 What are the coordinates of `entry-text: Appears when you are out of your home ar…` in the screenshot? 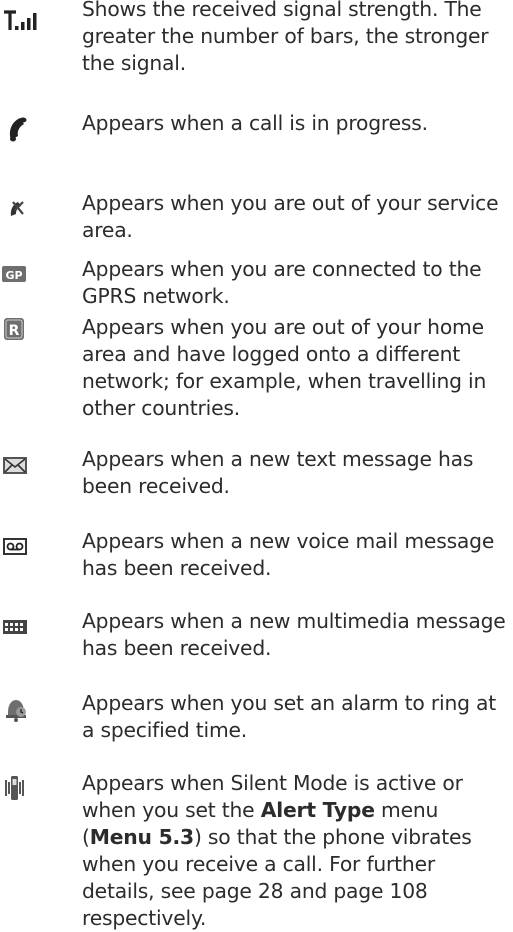 It's located at (284, 367).